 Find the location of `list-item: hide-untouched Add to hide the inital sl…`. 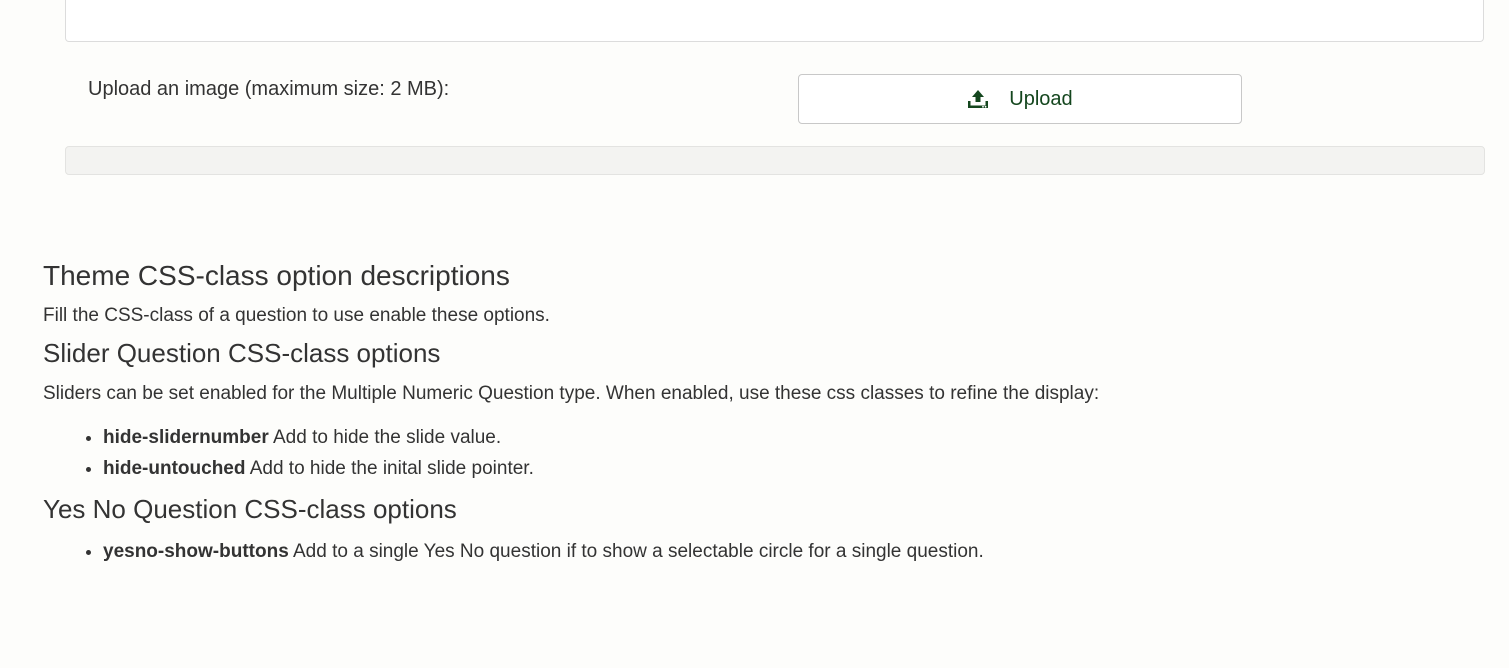

list-item: hide-untouched Add to hide the inital sl… is located at coordinates (793, 468).